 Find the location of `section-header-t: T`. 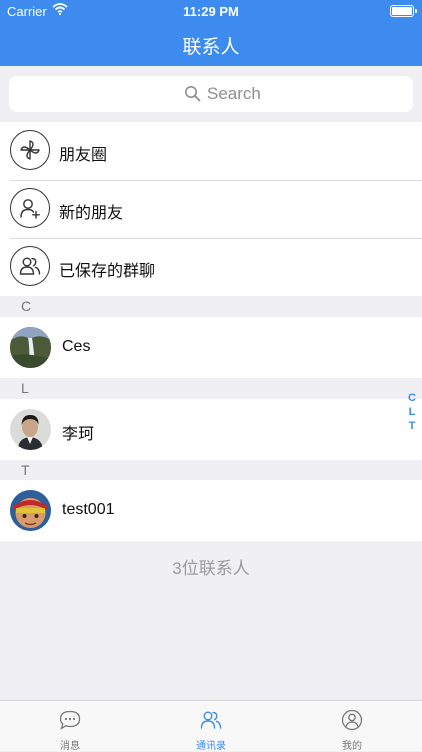

section-header-t: T is located at coordinates (211, 470).